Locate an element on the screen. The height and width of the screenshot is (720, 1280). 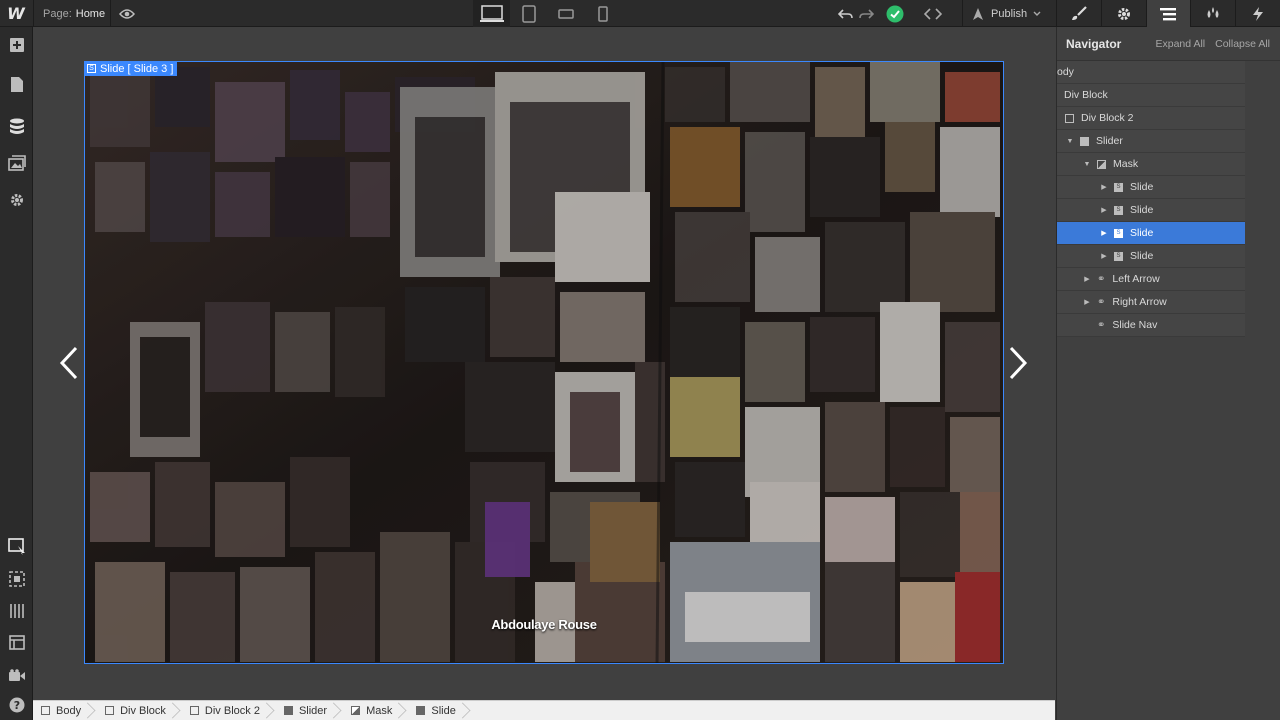
preview-eye-icon is located at coordinates (127, 13).